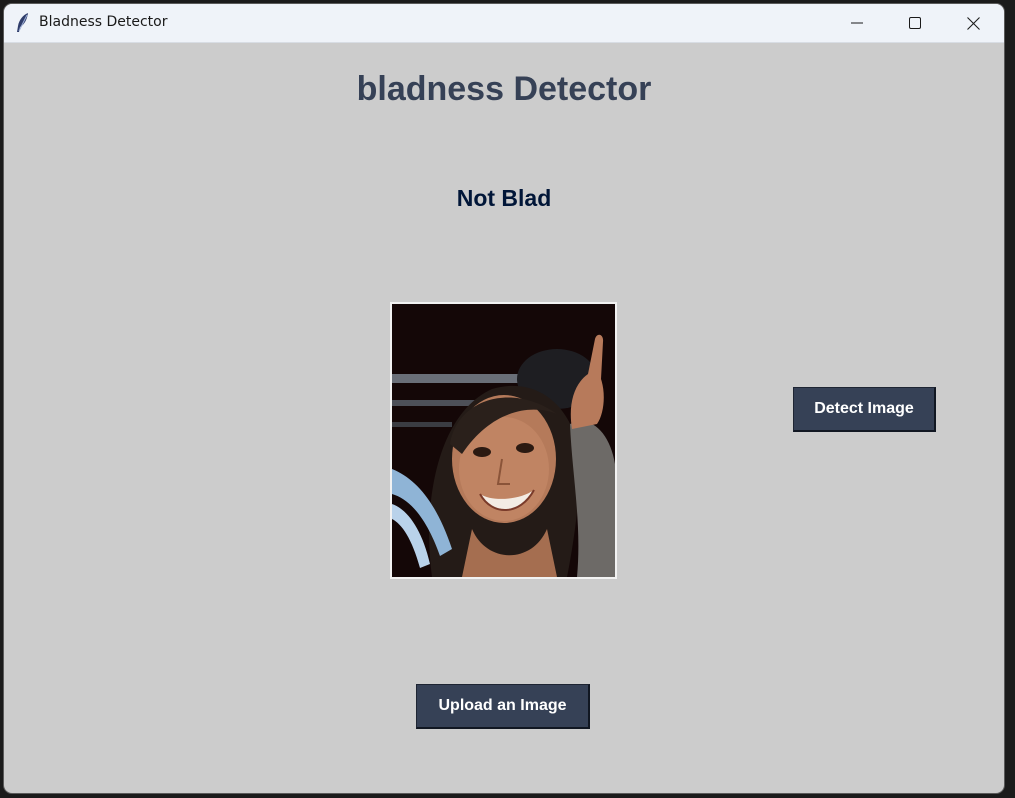 The height and width of the screenshot is (798, 1015). I want to click on uploaded-image, so click(503, 440).